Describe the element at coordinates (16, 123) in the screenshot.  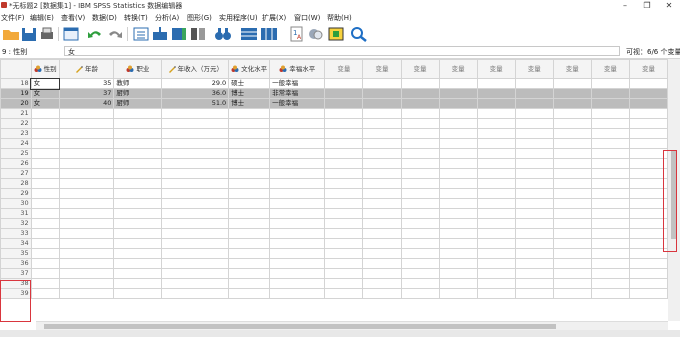
I see `row-number: 22` at that location.